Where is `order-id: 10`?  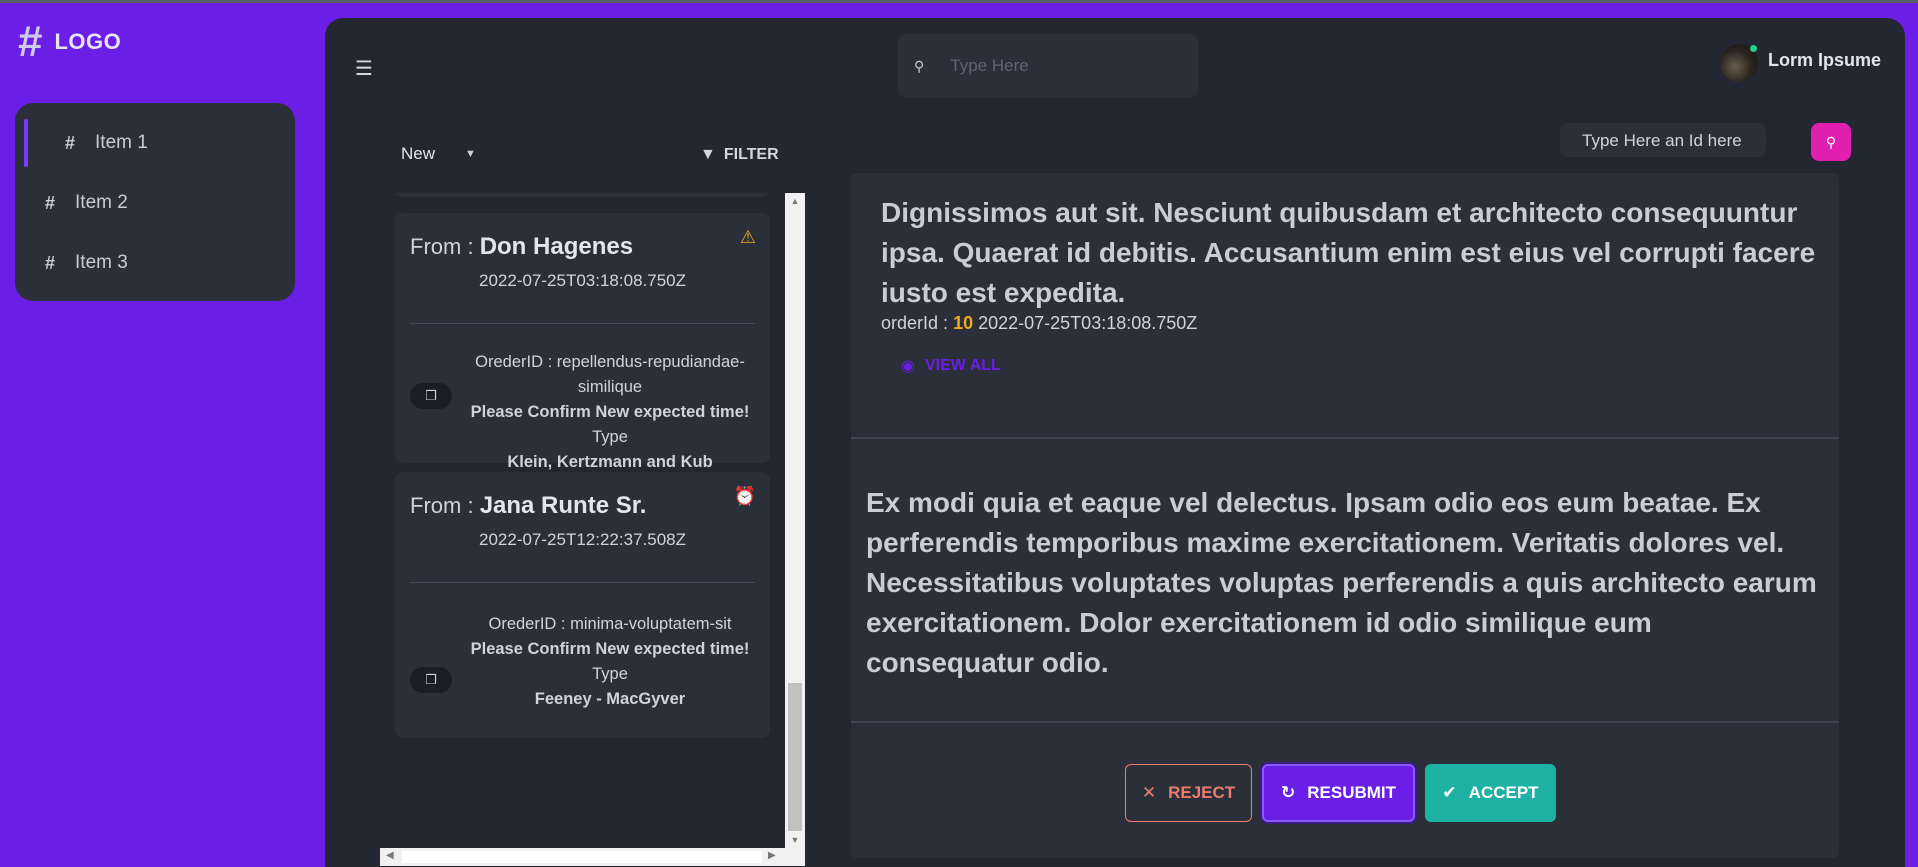 order-id: 10 is located at coordinates (963, 323).